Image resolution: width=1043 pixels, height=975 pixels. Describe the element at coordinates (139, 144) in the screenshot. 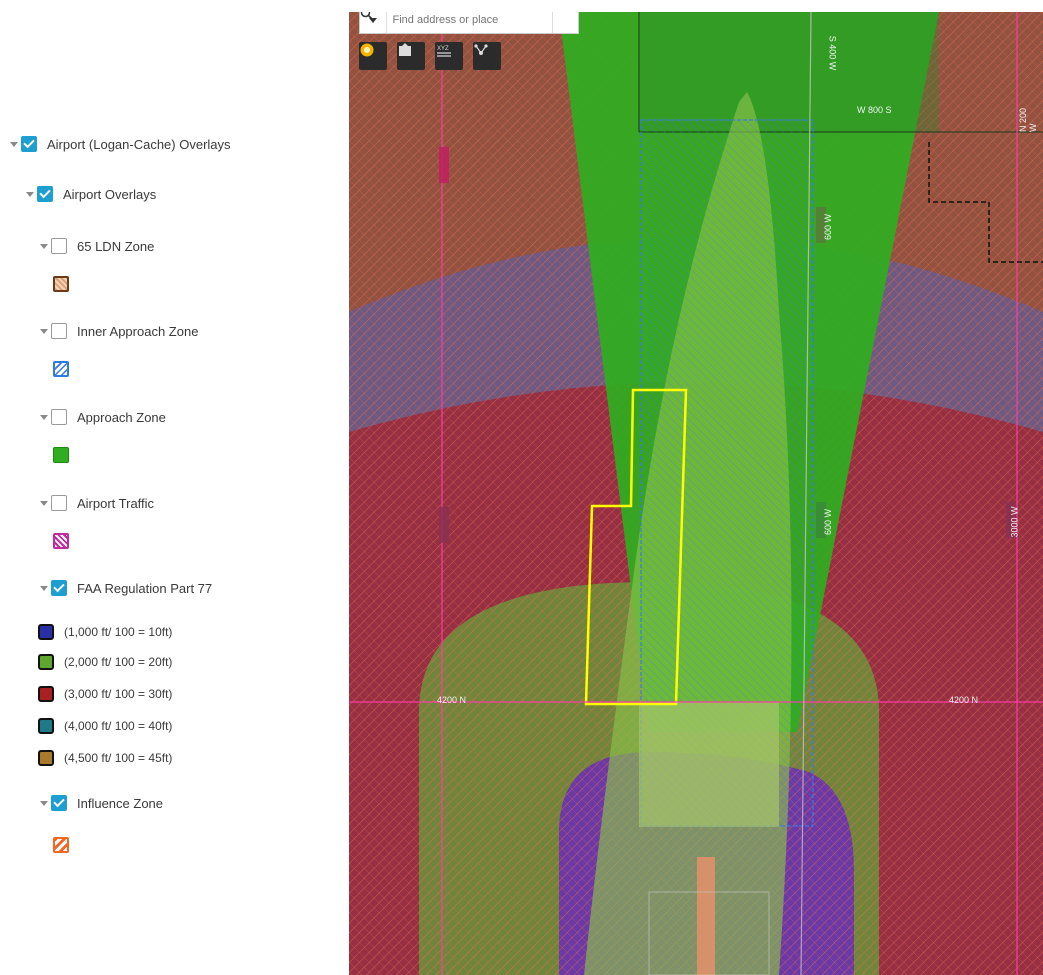

I see `layer-root-label: Airport (Logan-Cache) Overlays` at that location.